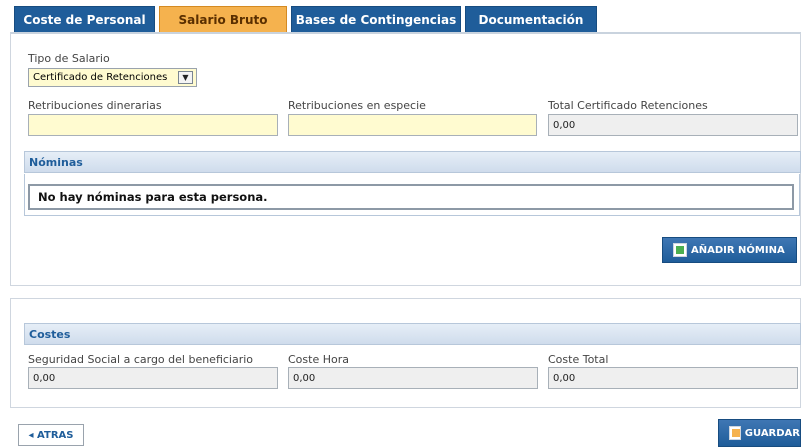 This screenshot has width=801, height=448. What do you see at coordinates (673, 125) in the screenshot?
I see `total-certificado-value: 0,00` at bounding box center [673, 125].